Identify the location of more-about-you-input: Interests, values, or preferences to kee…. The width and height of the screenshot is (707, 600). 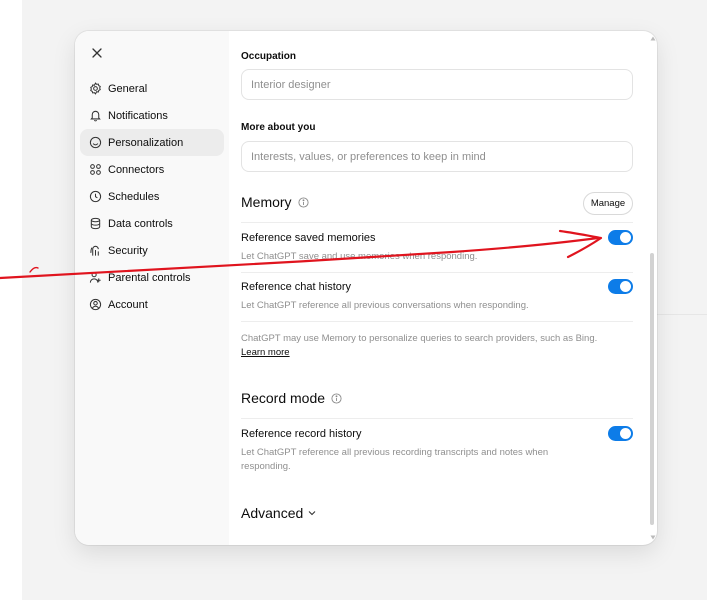
(437, 156).